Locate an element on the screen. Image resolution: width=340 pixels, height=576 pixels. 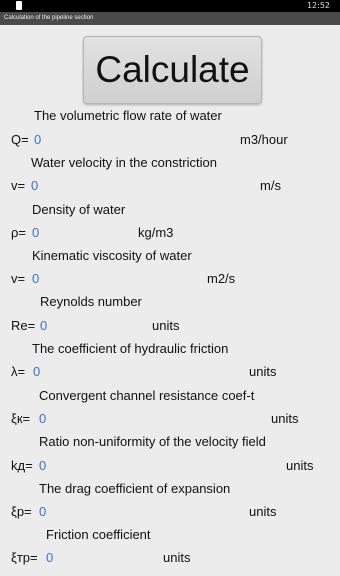
reynolds-field: 0 is located at coordinates (43, 326).